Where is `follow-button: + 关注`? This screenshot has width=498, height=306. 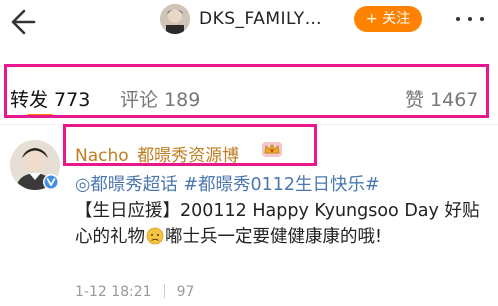
follow-button: + 关注 is located at coordinates (388, 19).